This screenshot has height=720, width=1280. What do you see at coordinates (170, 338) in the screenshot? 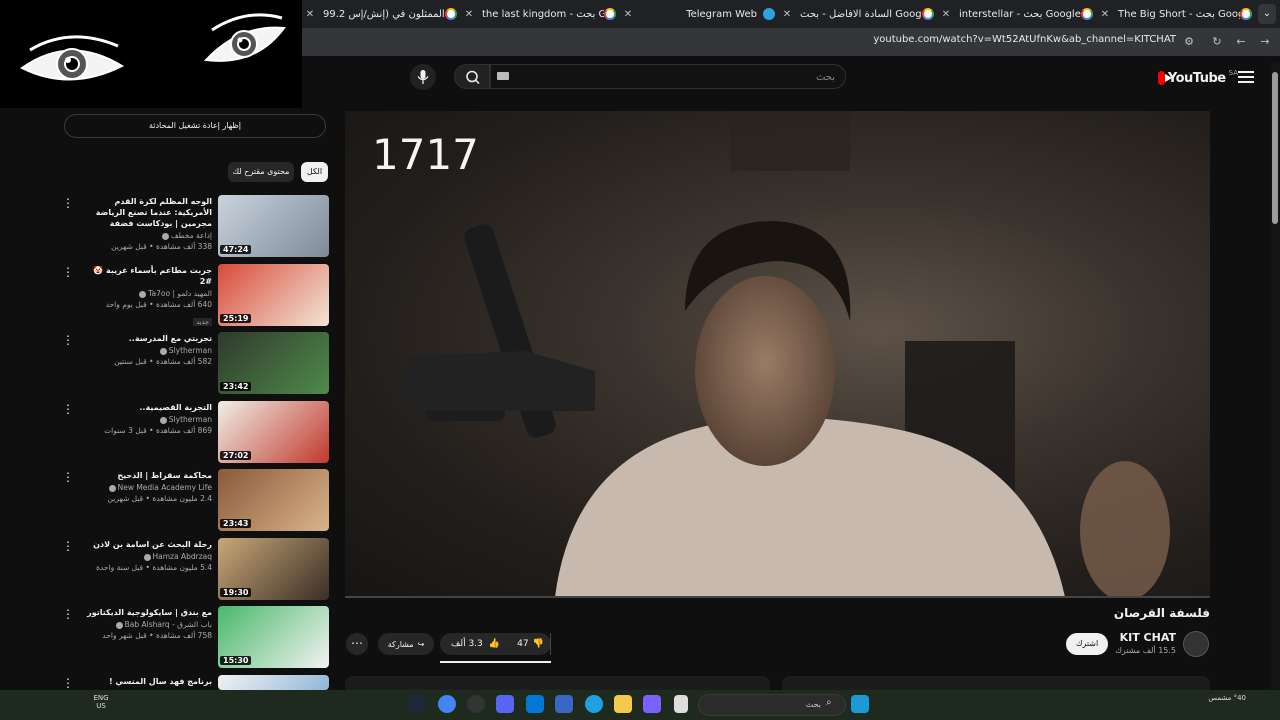
I see `recommendation-title: تجربتي مع المدرسة..` at bounding box center [170, 338].